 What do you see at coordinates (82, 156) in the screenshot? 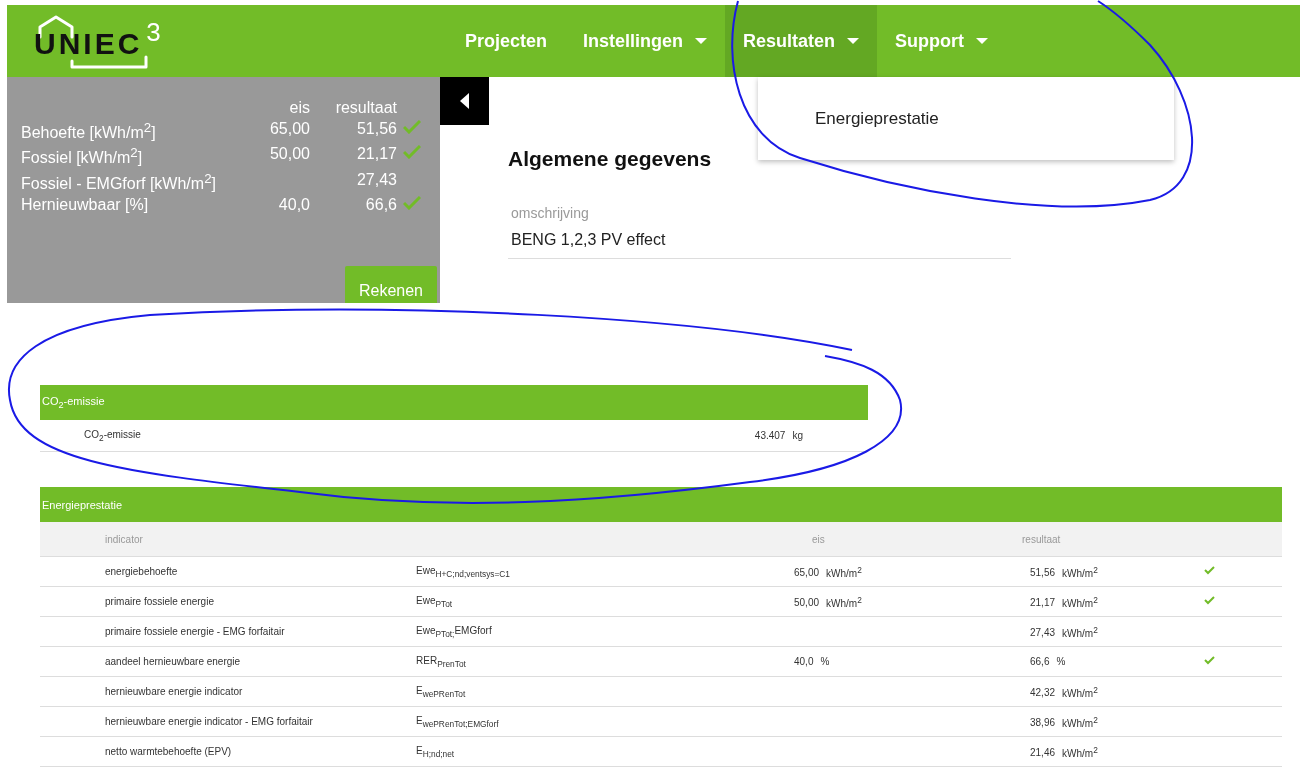
I see `summary-label: Fossiel [kWh/m$^{2}$]` at bounding box center [82, 156].